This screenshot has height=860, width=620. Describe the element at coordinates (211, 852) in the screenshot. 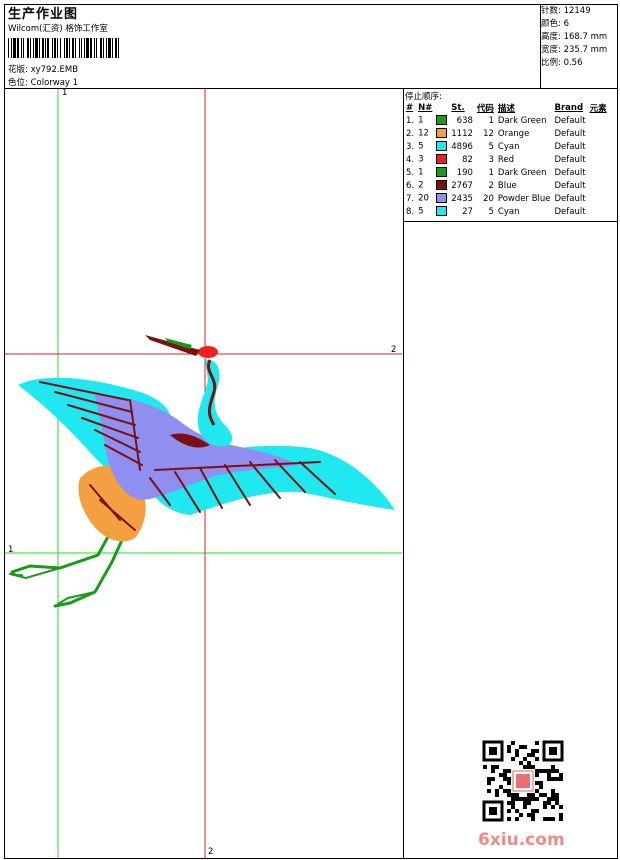

I see `axis-label-v2: 2` at that location.